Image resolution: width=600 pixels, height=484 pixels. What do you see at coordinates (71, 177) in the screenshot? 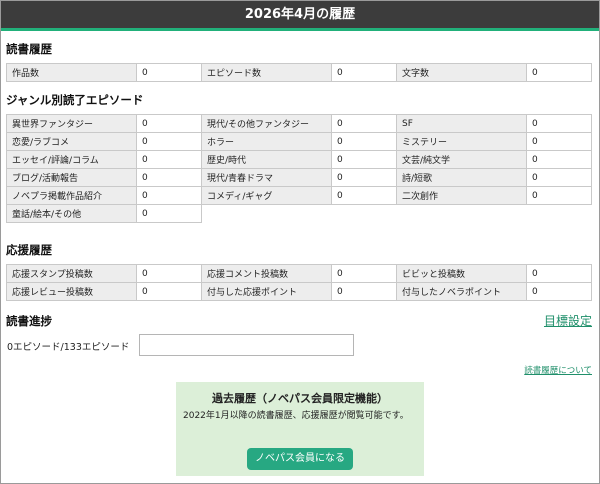
I see `genre-label: ブログ/活動報告` at bounding box center [71, 177].